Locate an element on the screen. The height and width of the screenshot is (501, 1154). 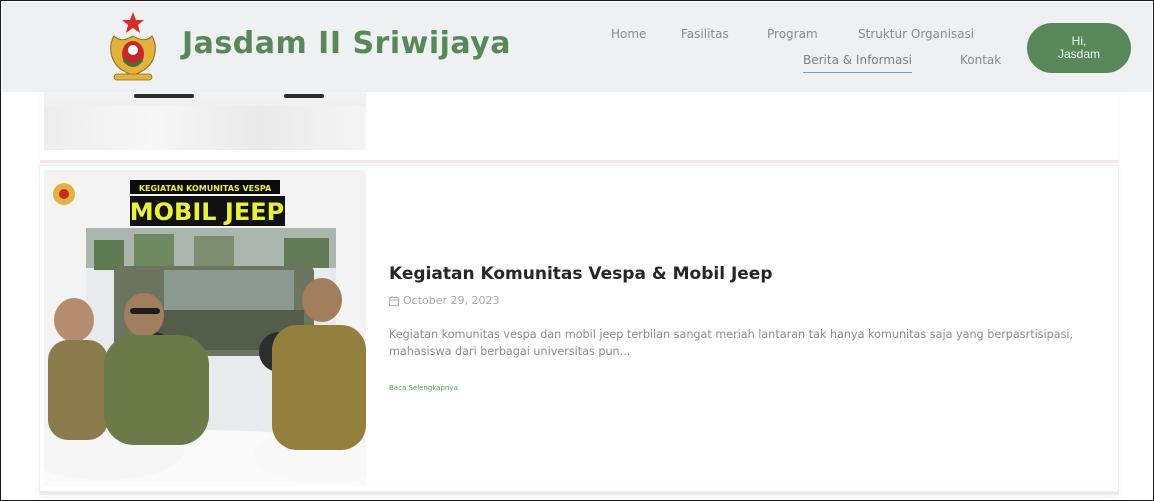
nav-berita-informasi: Berita & Informasi is located at coordinates (857, 63).